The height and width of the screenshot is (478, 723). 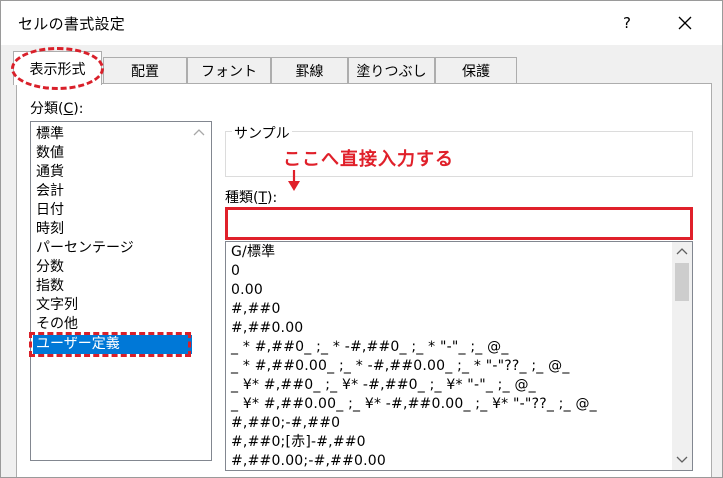 I want to click on format-item: #,##0.00;-#,##0.00, so click(x=308, y=461).